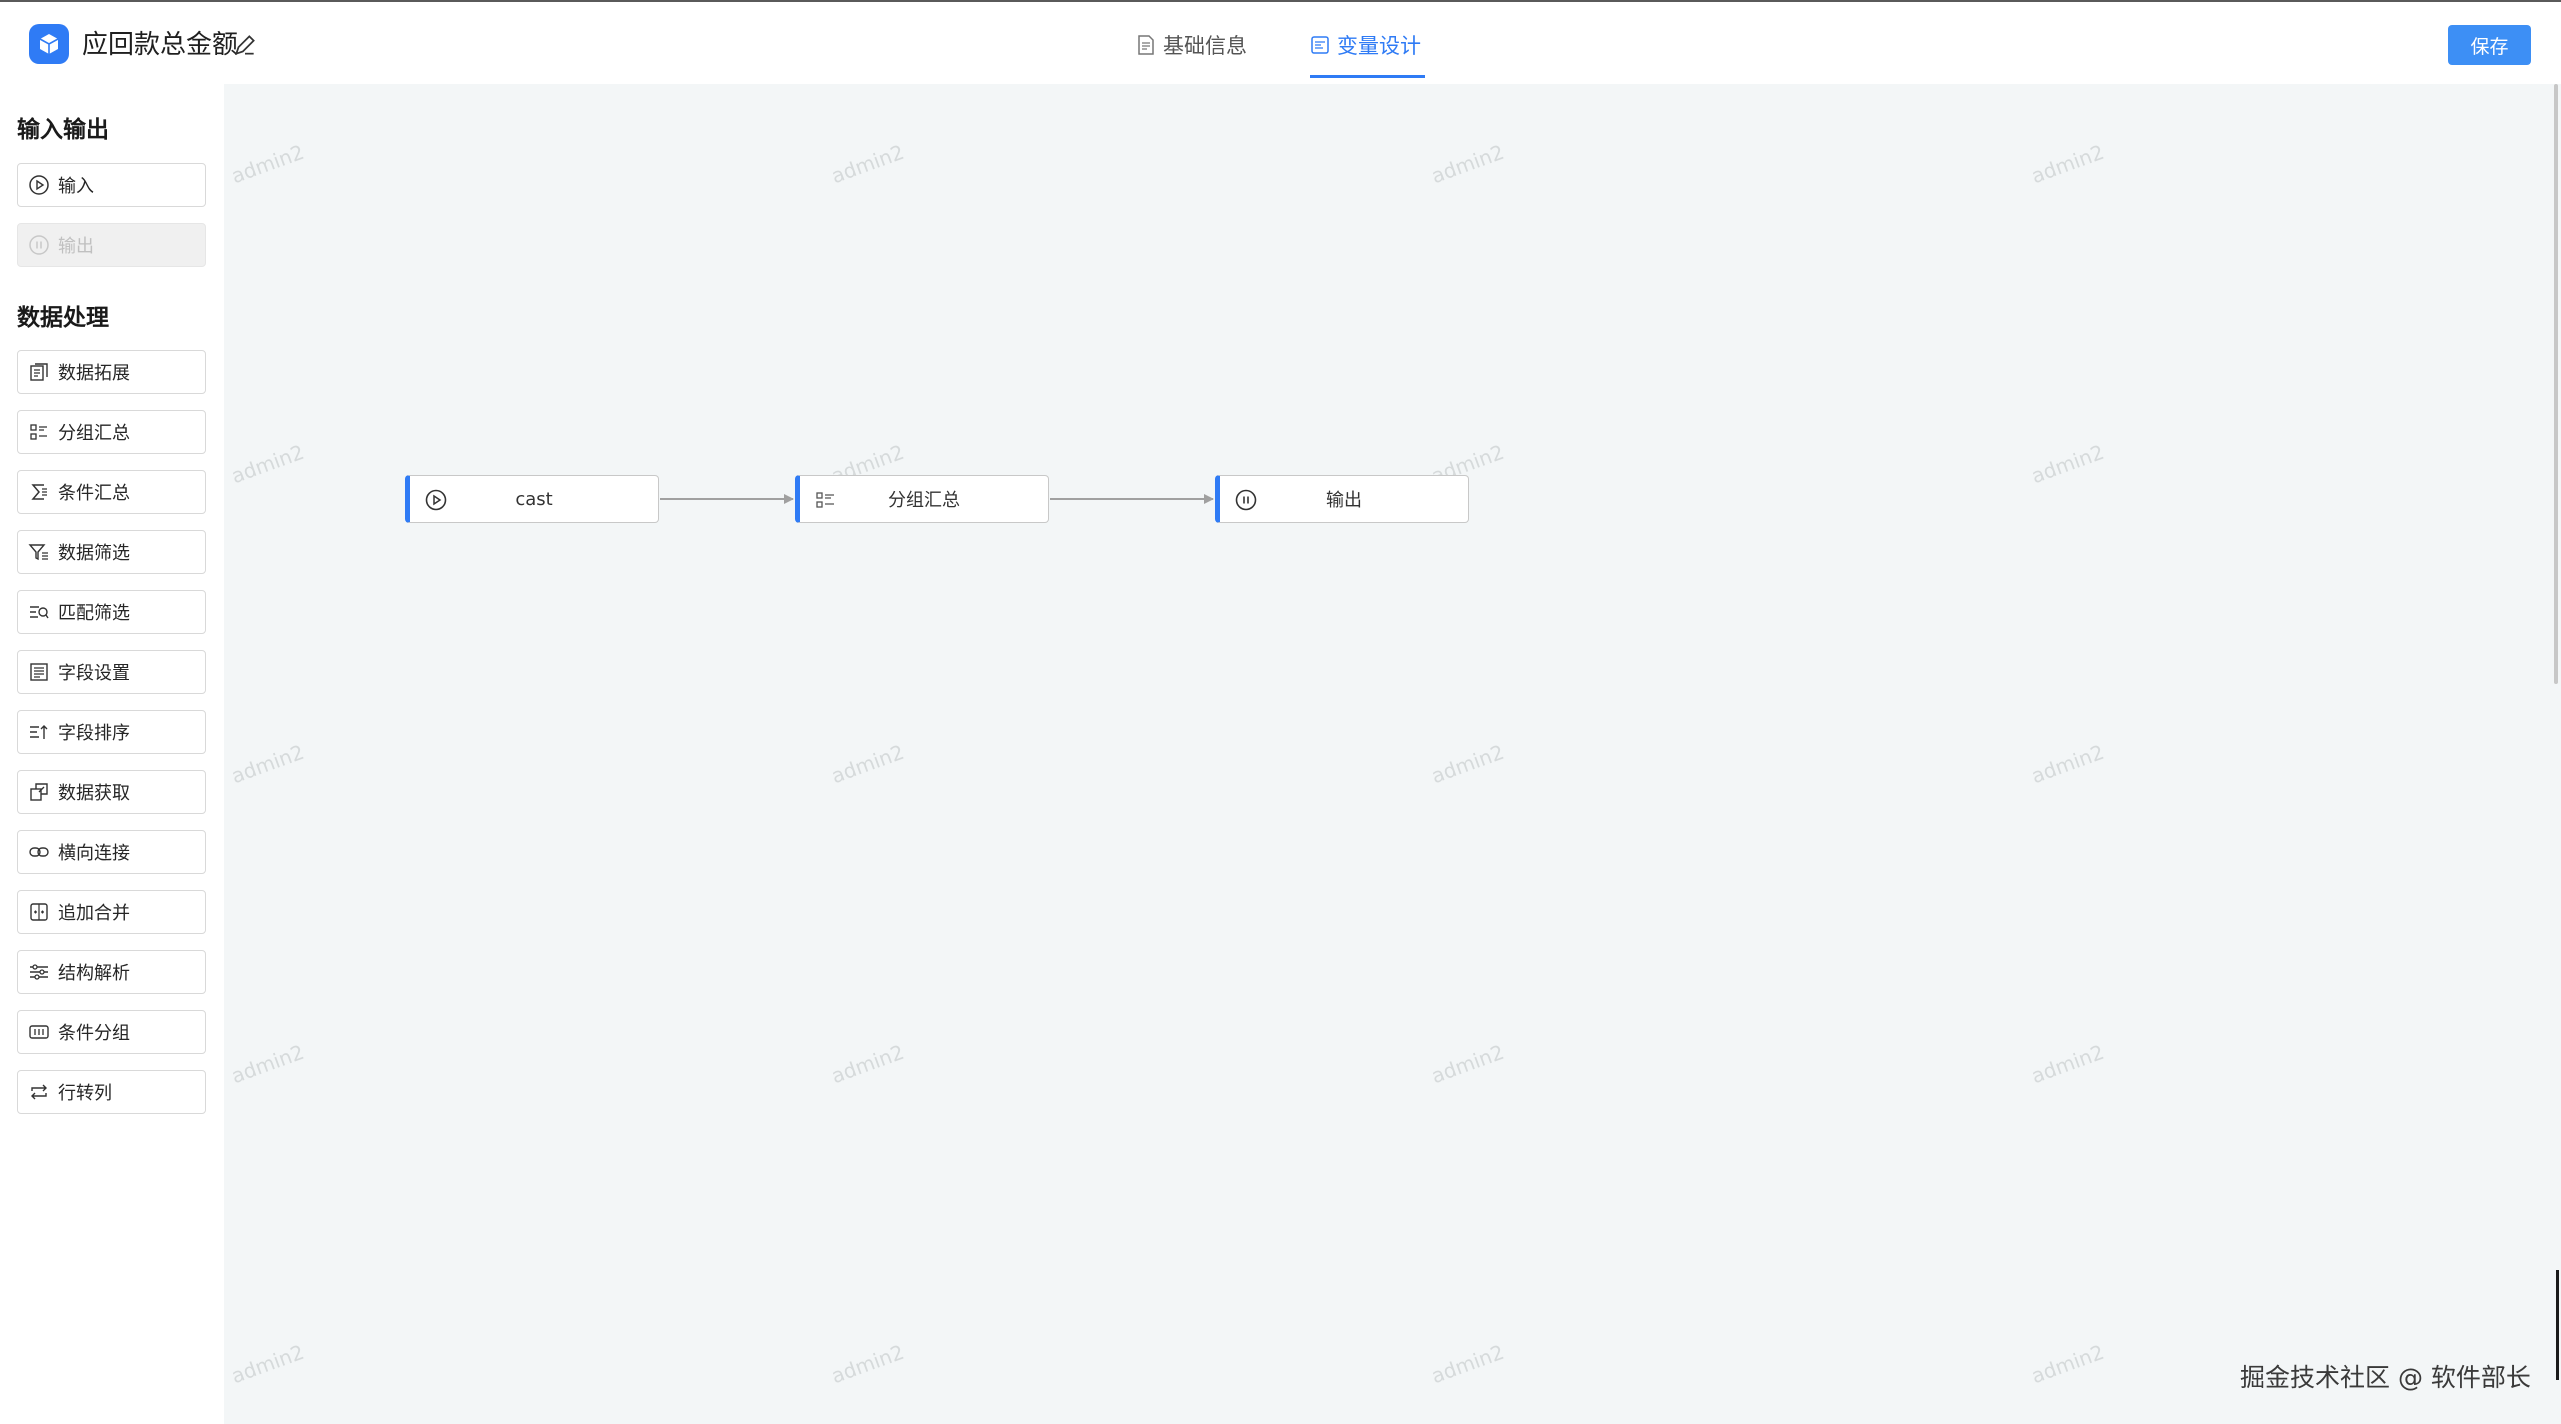  I want to click on palette-item-field-settings: 字段设置, so click(111, 672).